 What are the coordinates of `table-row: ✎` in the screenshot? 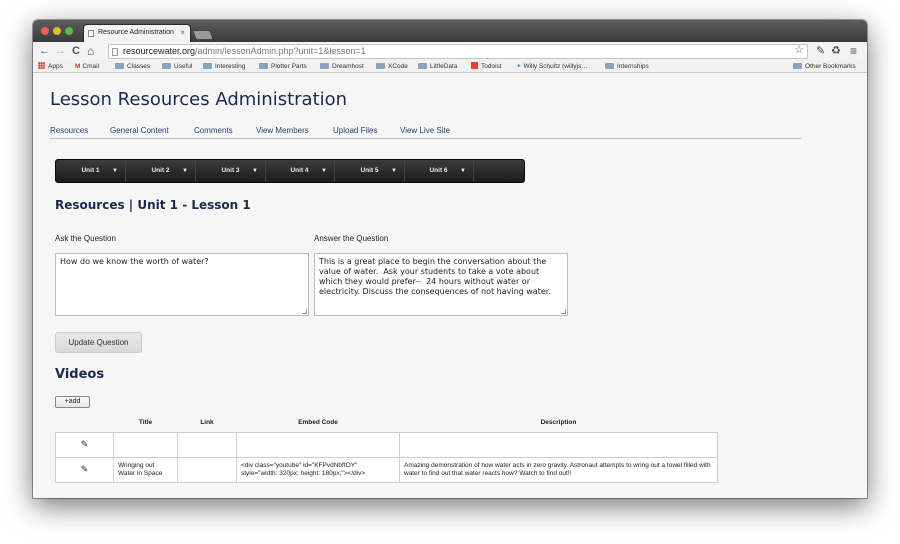 It's located at (386, 444).